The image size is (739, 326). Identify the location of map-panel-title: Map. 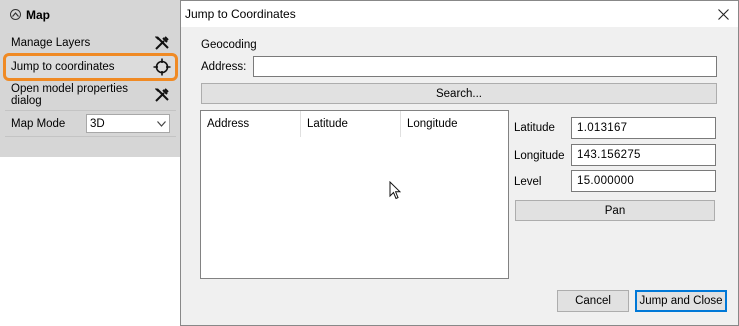
(38, 14).